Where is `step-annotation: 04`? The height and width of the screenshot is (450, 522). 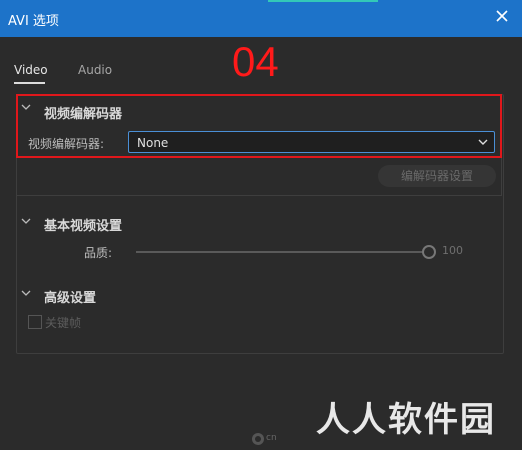 step-annotation: 04 is located at coordinates (255, 61).